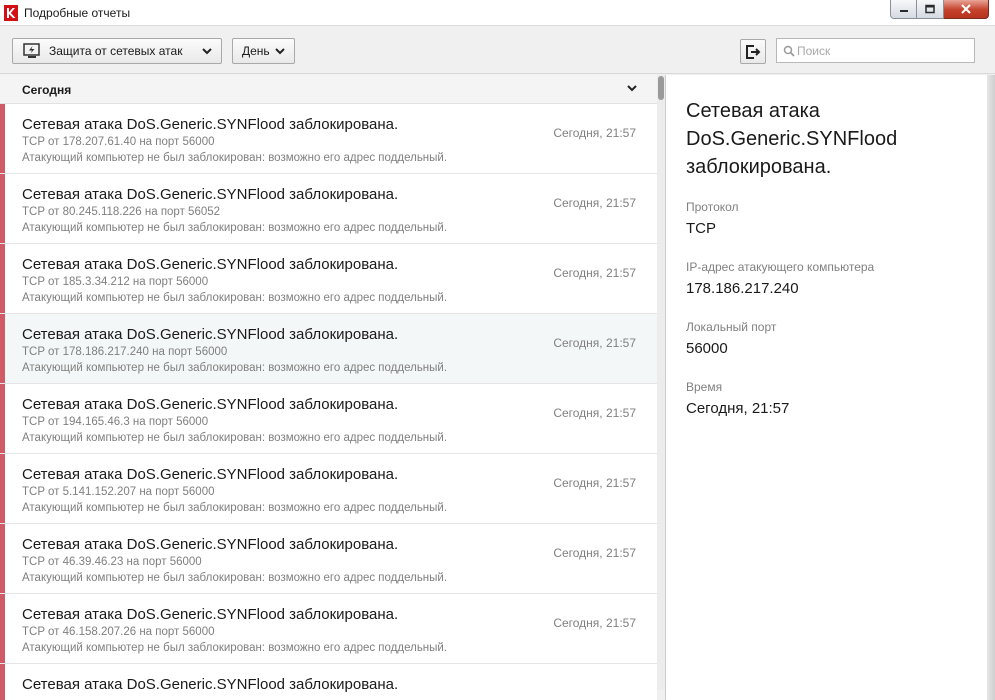  I want to click on minimize-button, so click(903, 9).